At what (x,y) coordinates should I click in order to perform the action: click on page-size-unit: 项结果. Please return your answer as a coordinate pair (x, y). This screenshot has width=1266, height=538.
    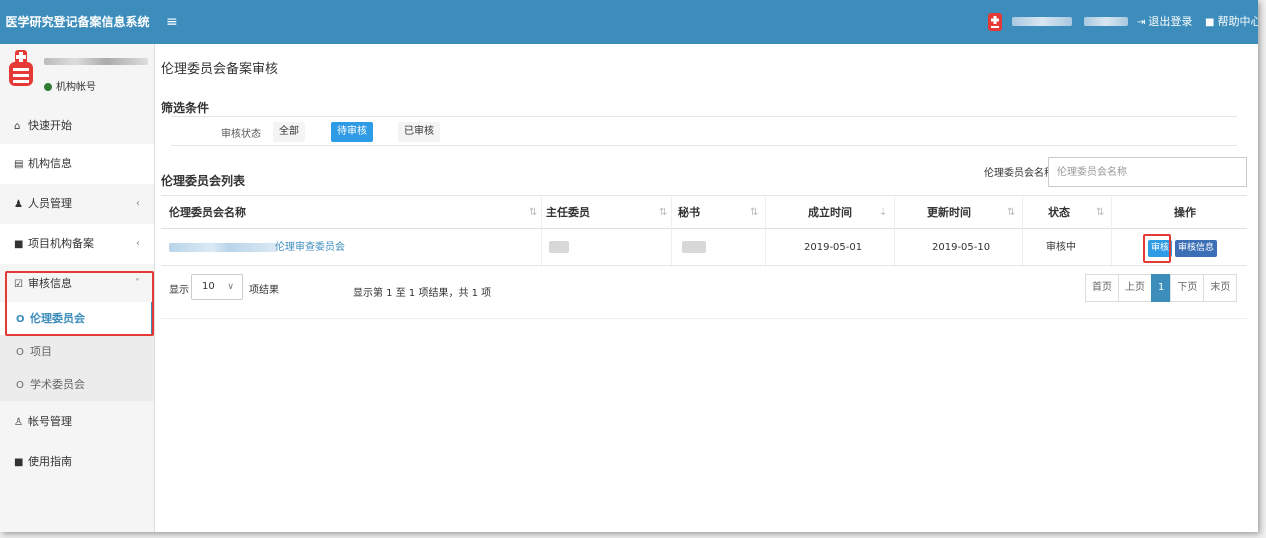
    Looking at the image, I should click on (264, 290).